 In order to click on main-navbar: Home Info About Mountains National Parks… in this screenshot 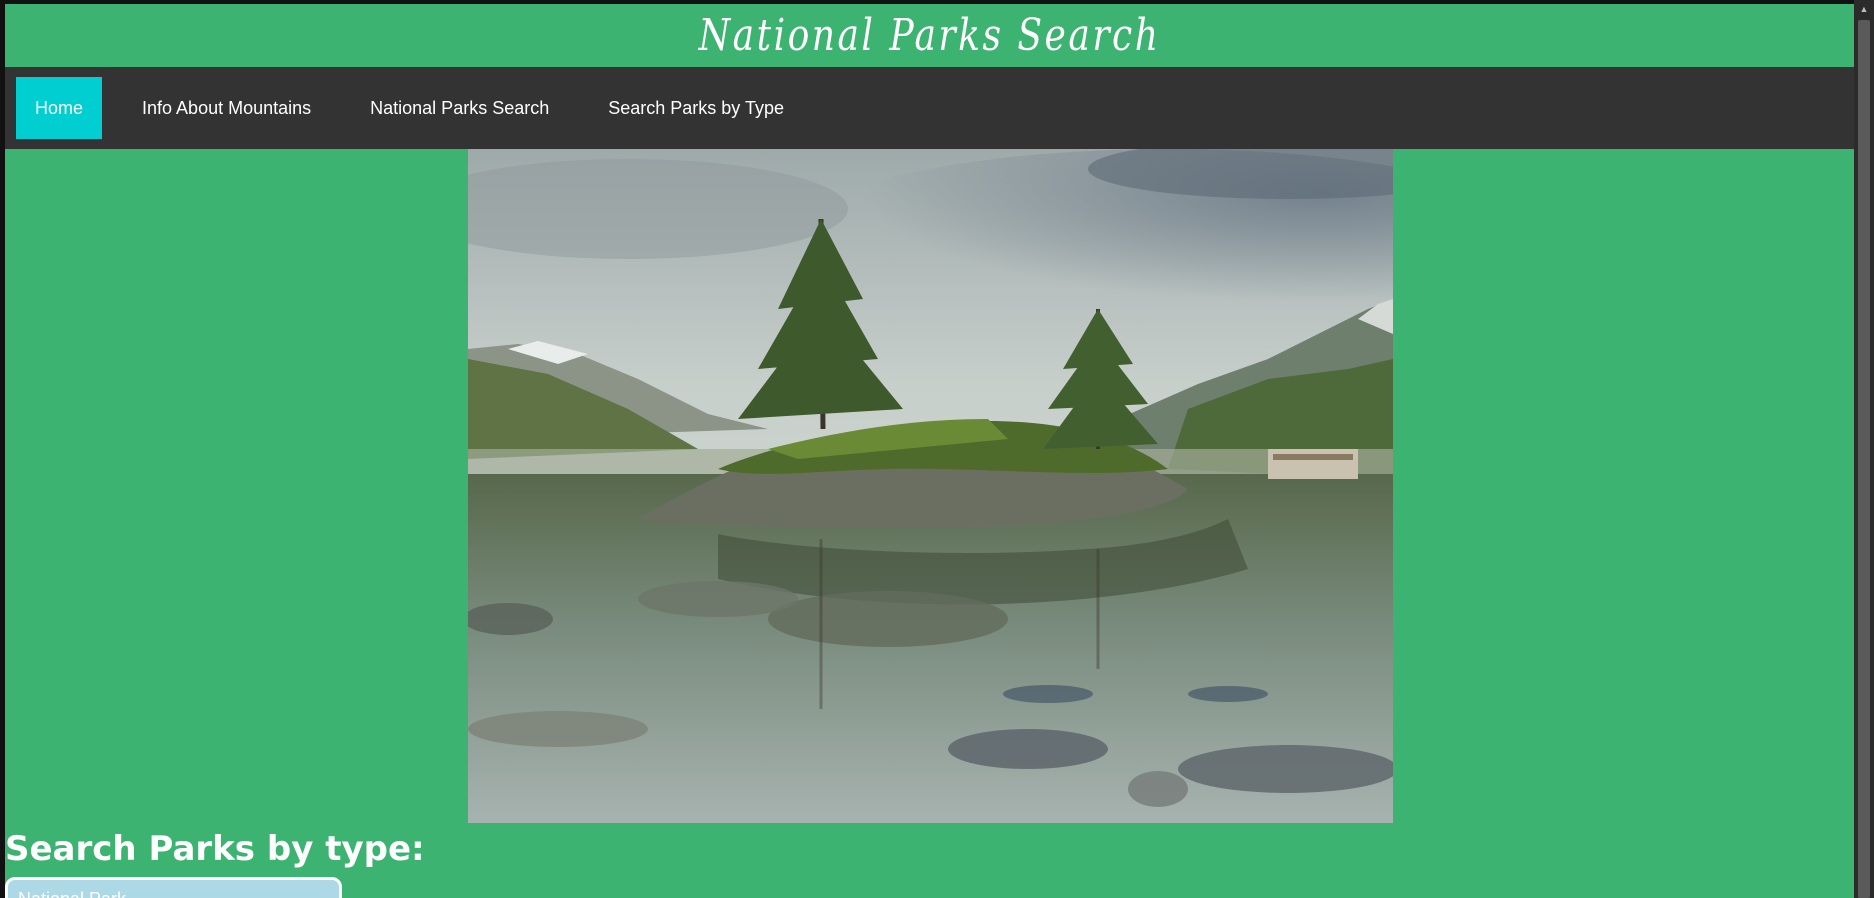, I will do `click(929, 108)`.